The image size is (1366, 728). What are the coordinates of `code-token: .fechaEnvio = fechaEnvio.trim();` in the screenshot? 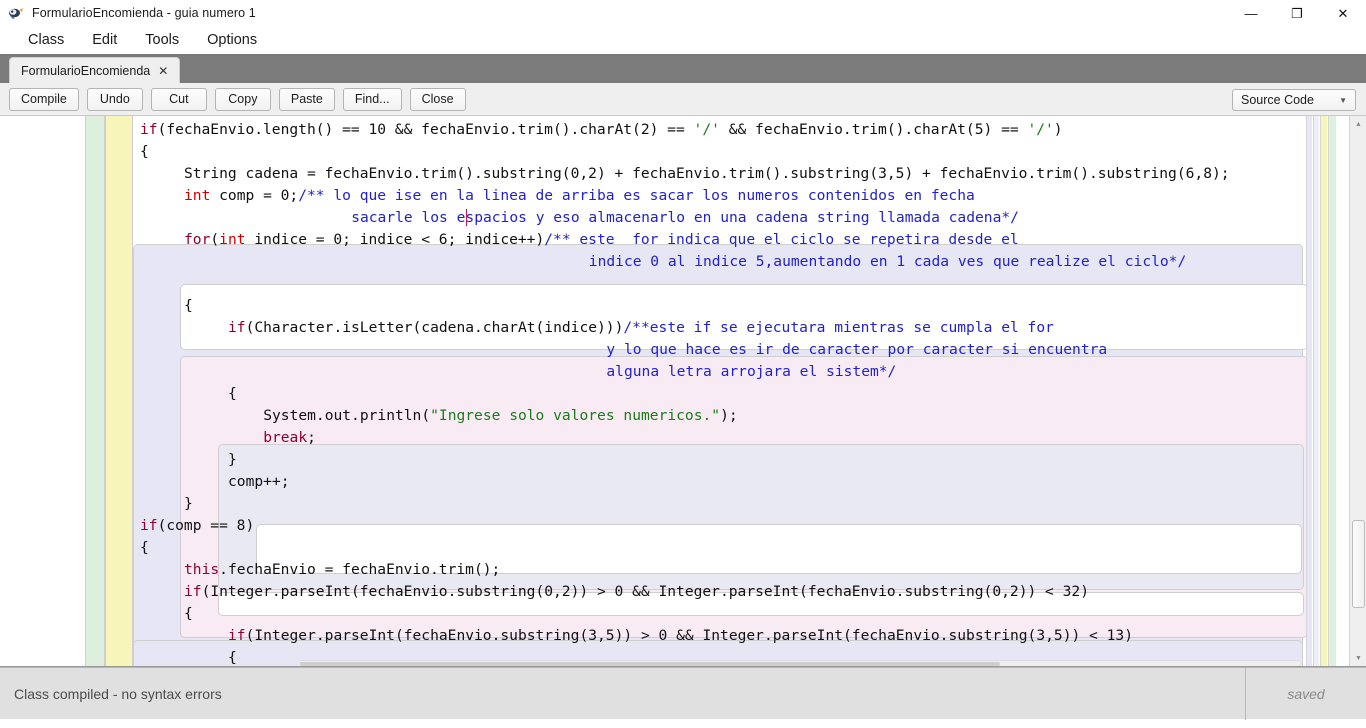 It's located at (360, 569).